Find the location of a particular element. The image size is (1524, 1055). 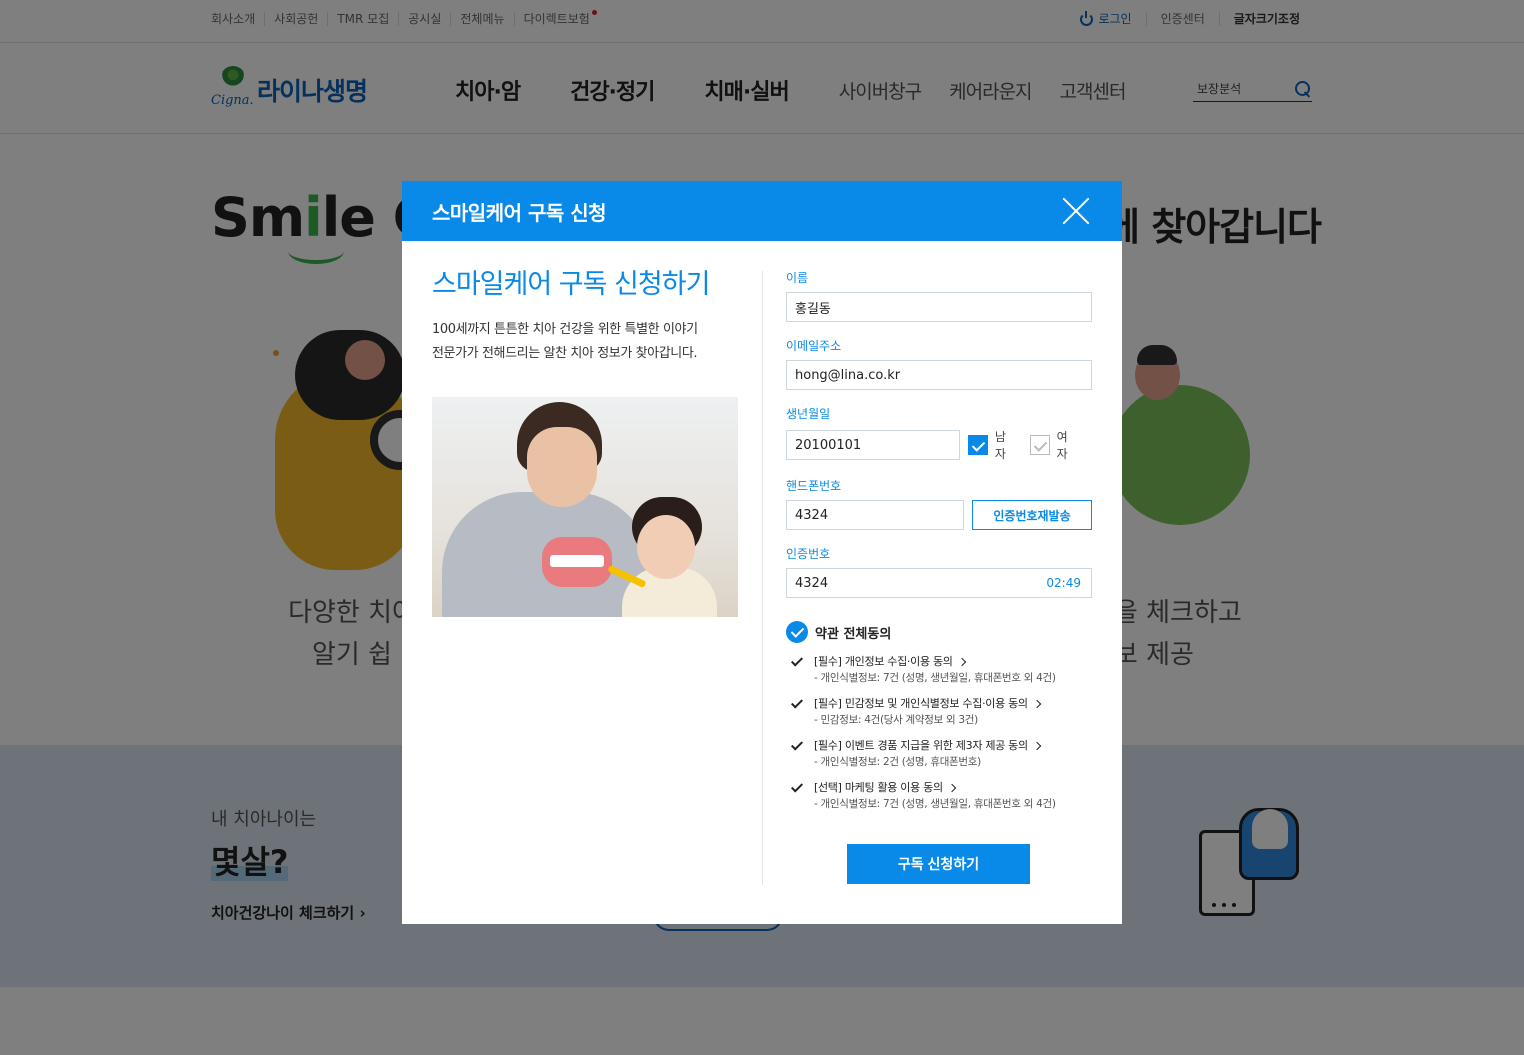

agree-all-label: 약관 전체동의 is located at coordinates (853, 634).